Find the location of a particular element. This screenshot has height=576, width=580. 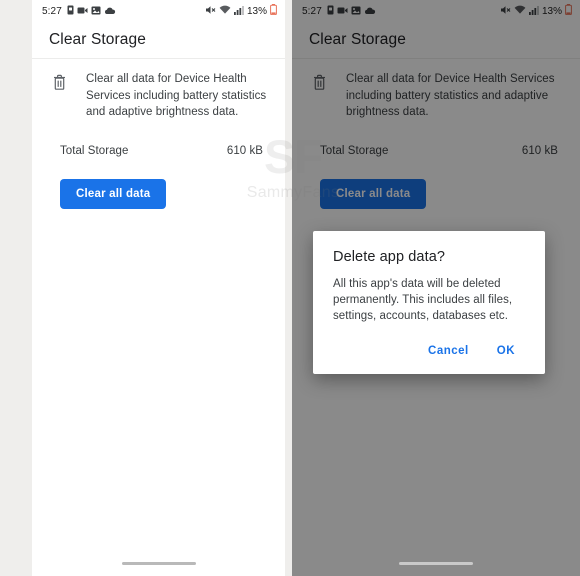

trash-icon-cell is located at coordinates (59, 96).